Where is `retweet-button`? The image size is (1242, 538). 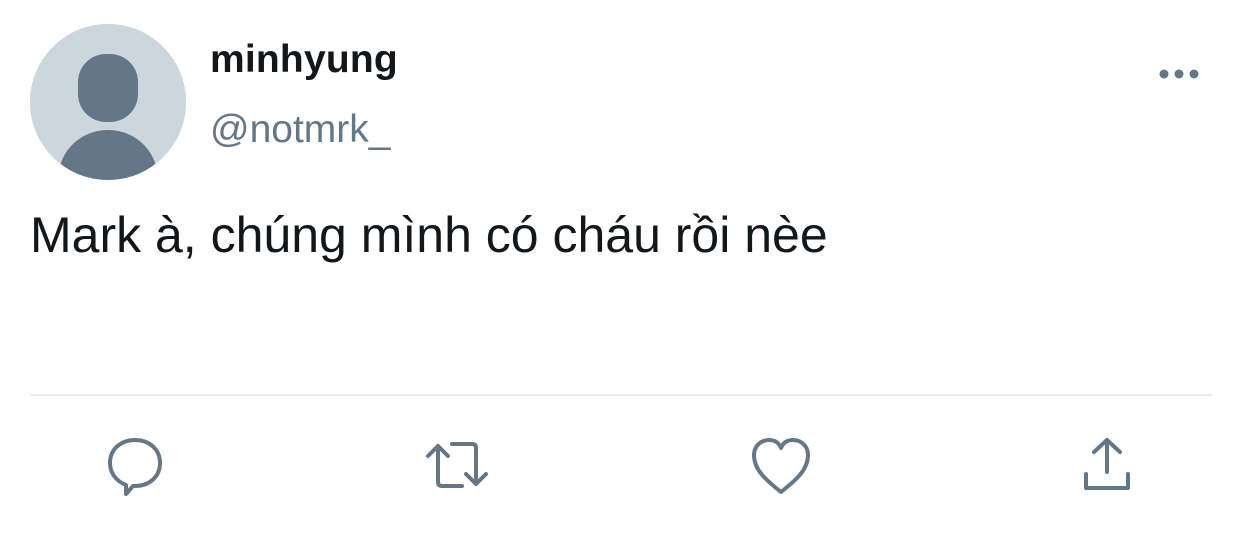 retweet-button is located at coordinates (457, 465).